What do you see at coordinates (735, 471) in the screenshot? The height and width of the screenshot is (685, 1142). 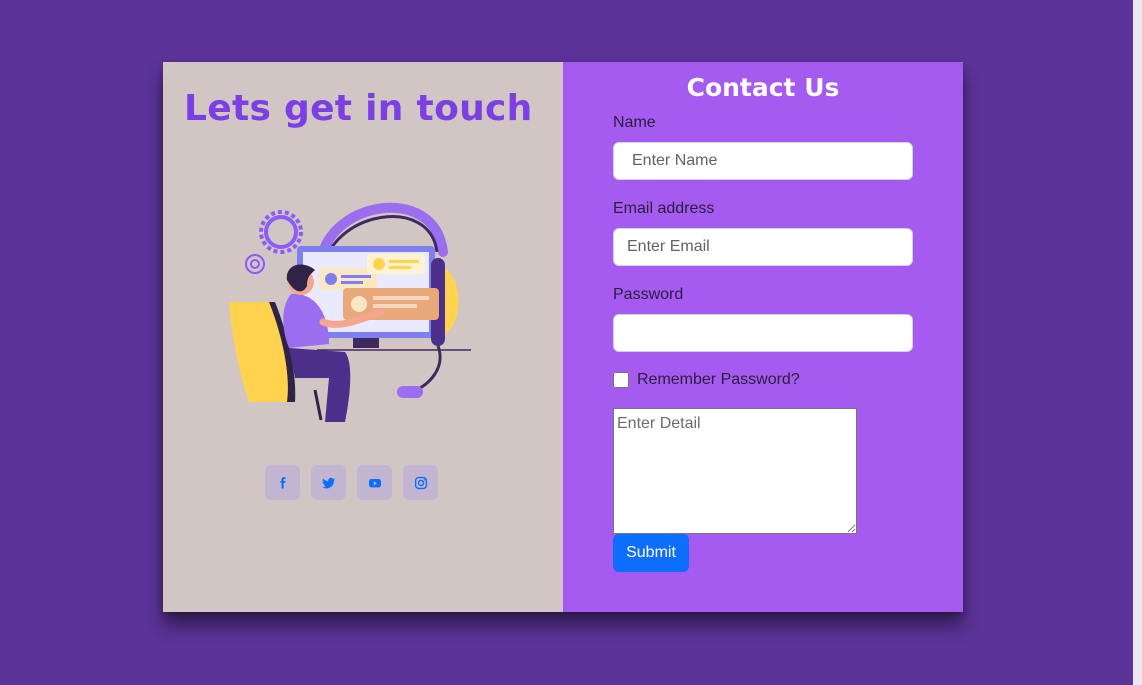 I see `detail-textarea` at bounding box center [735, 471].